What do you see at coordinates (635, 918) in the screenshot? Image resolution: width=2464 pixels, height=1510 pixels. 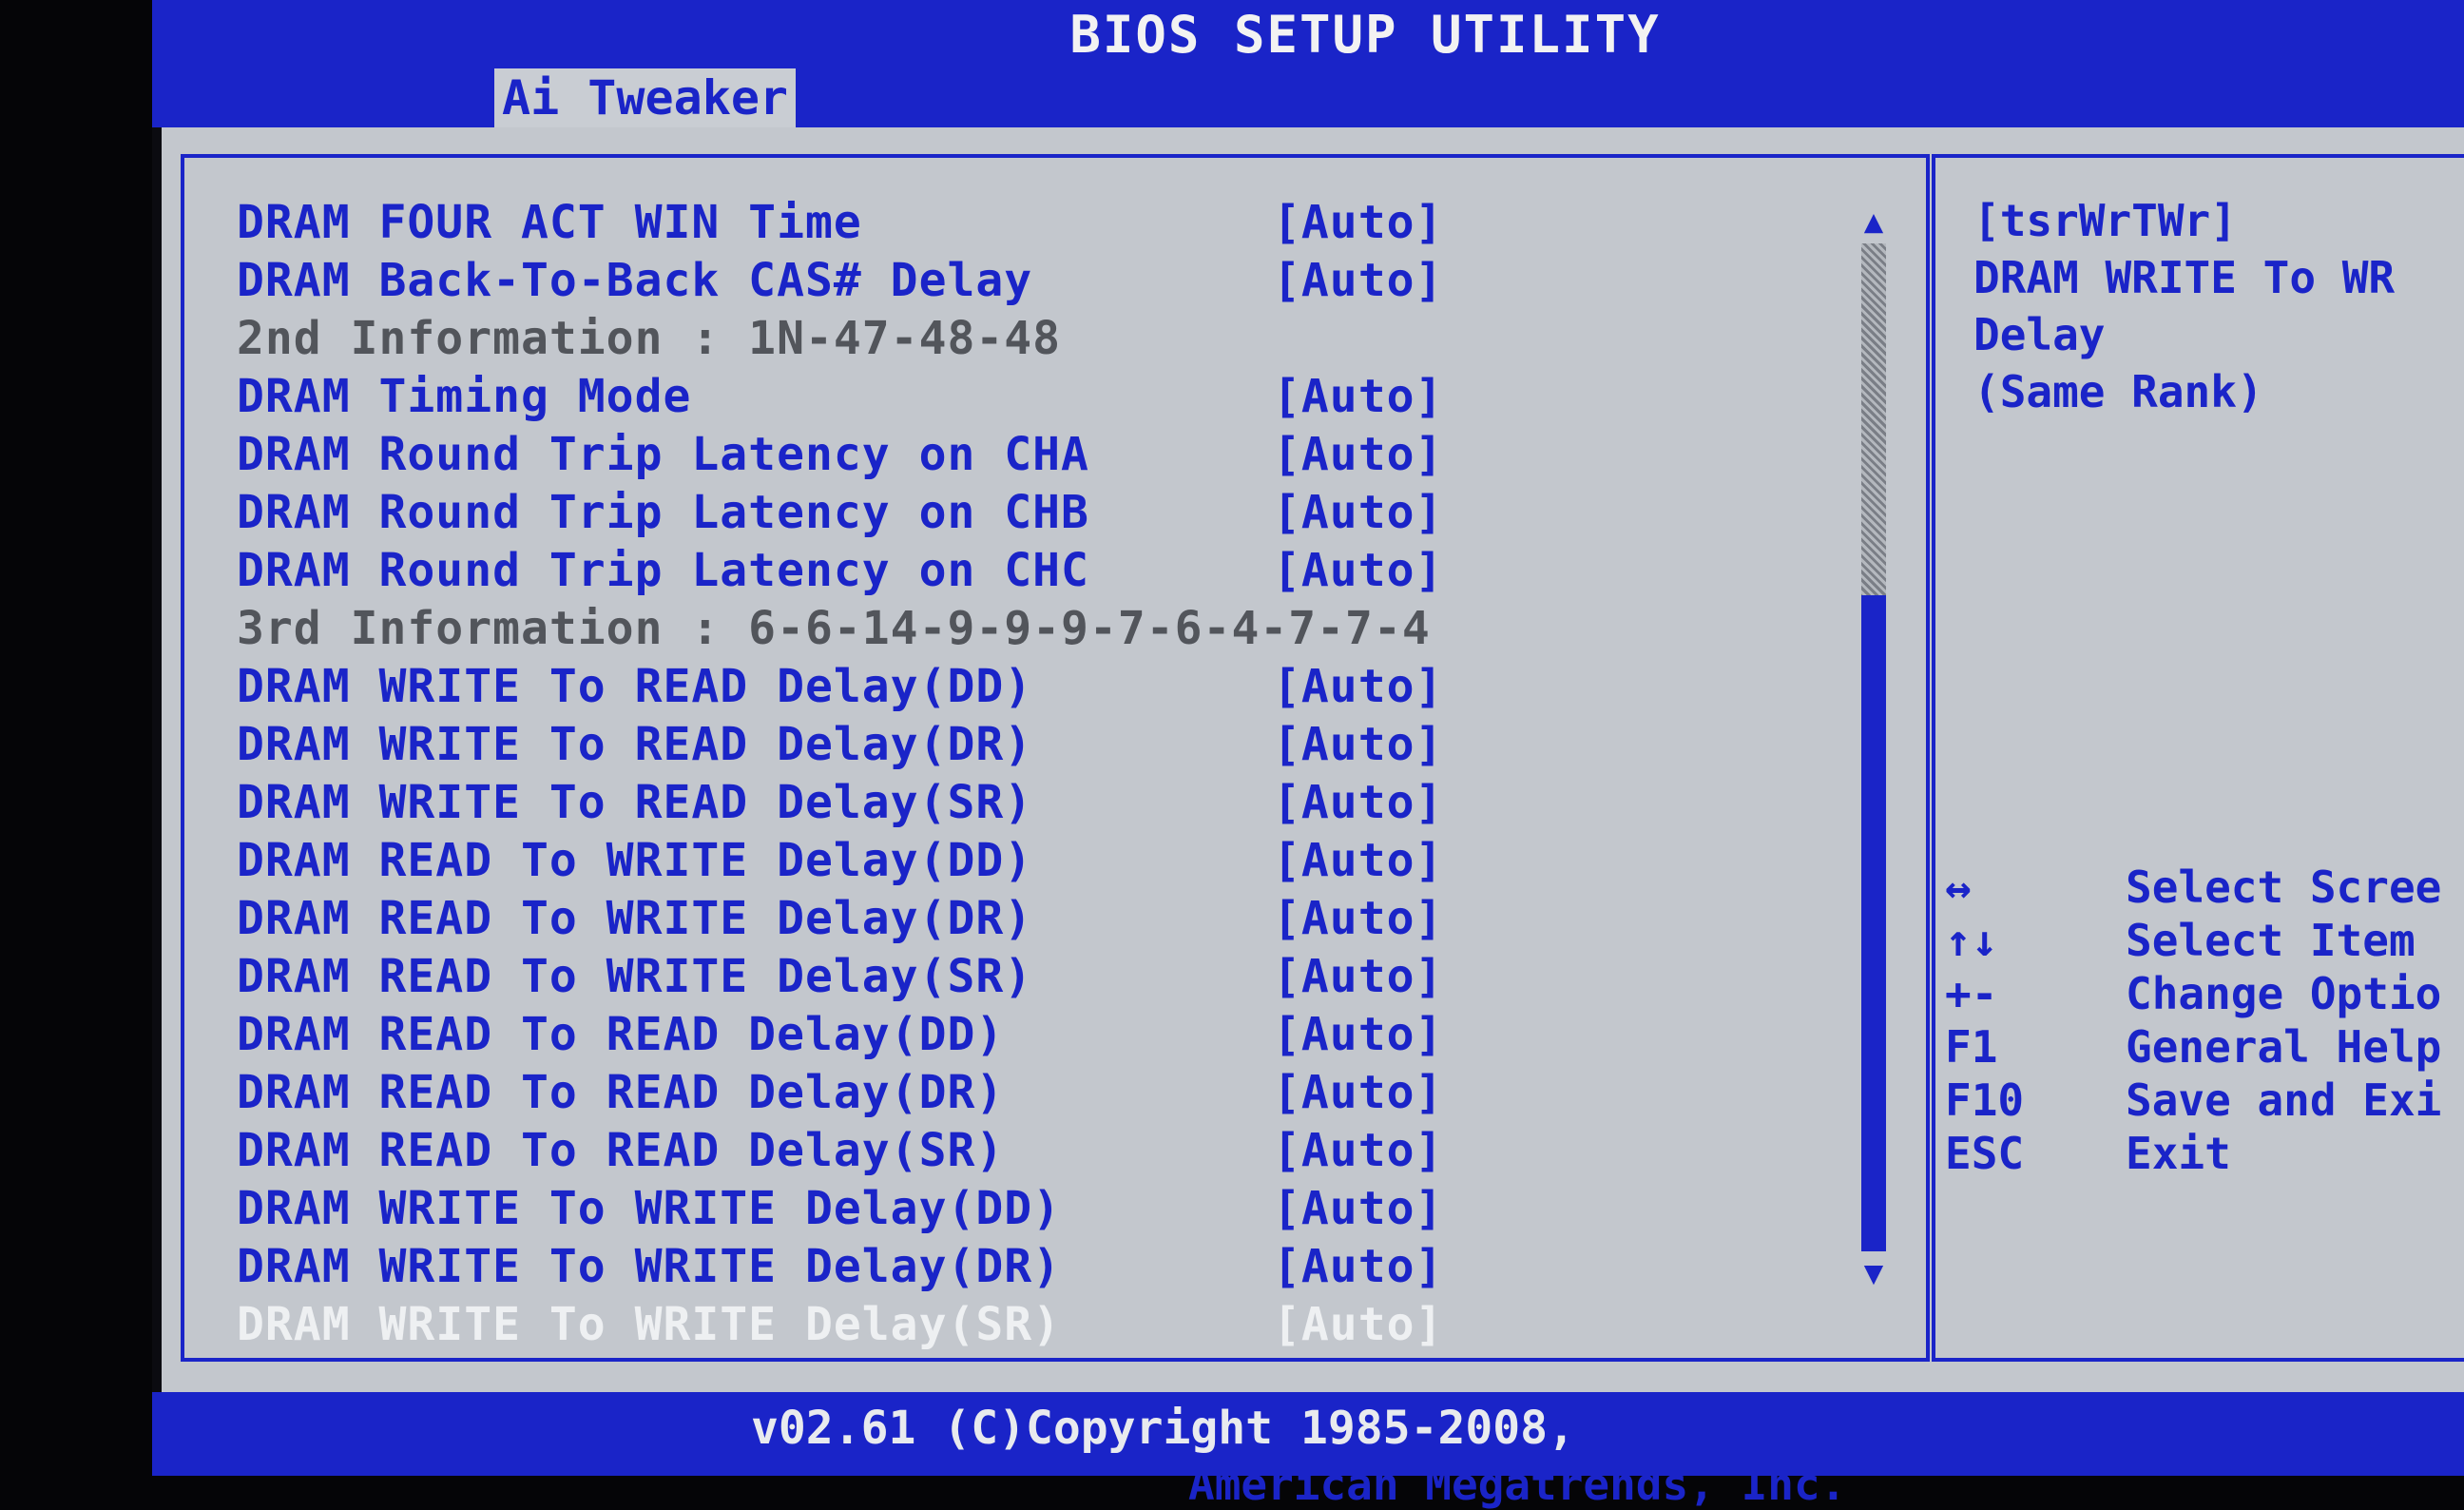 I see `setting-label: DRAM READ To WRITE Delay(DR)` at bounding box center [635, 918].